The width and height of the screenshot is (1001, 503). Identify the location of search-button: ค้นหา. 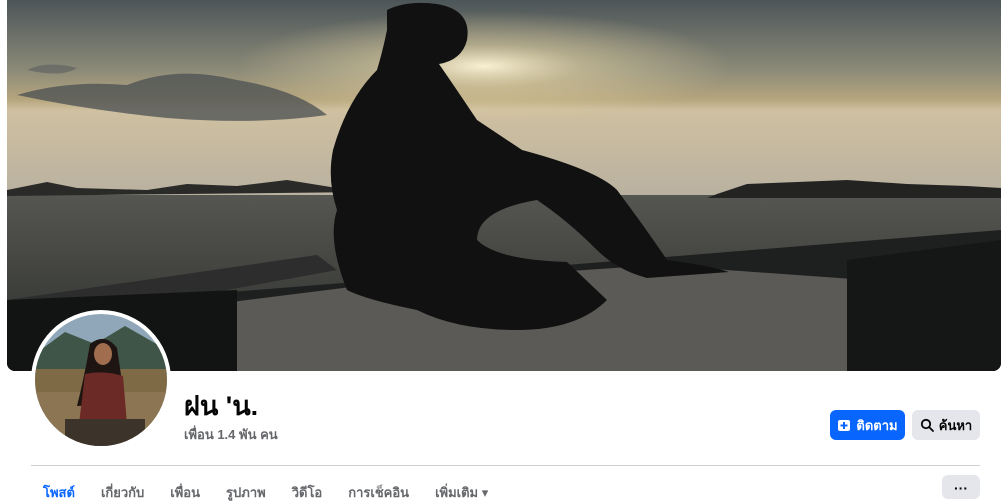
(946, 425).